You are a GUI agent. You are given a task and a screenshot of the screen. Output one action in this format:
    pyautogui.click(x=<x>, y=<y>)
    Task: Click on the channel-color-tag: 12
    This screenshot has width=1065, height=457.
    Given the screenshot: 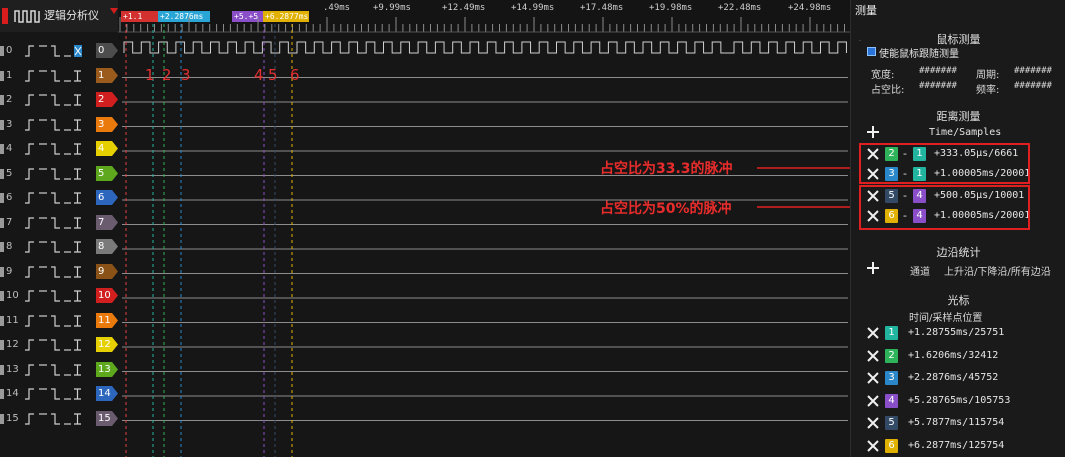 What is the action you would take?
    pyautogui.click(x=107, y=344)
    